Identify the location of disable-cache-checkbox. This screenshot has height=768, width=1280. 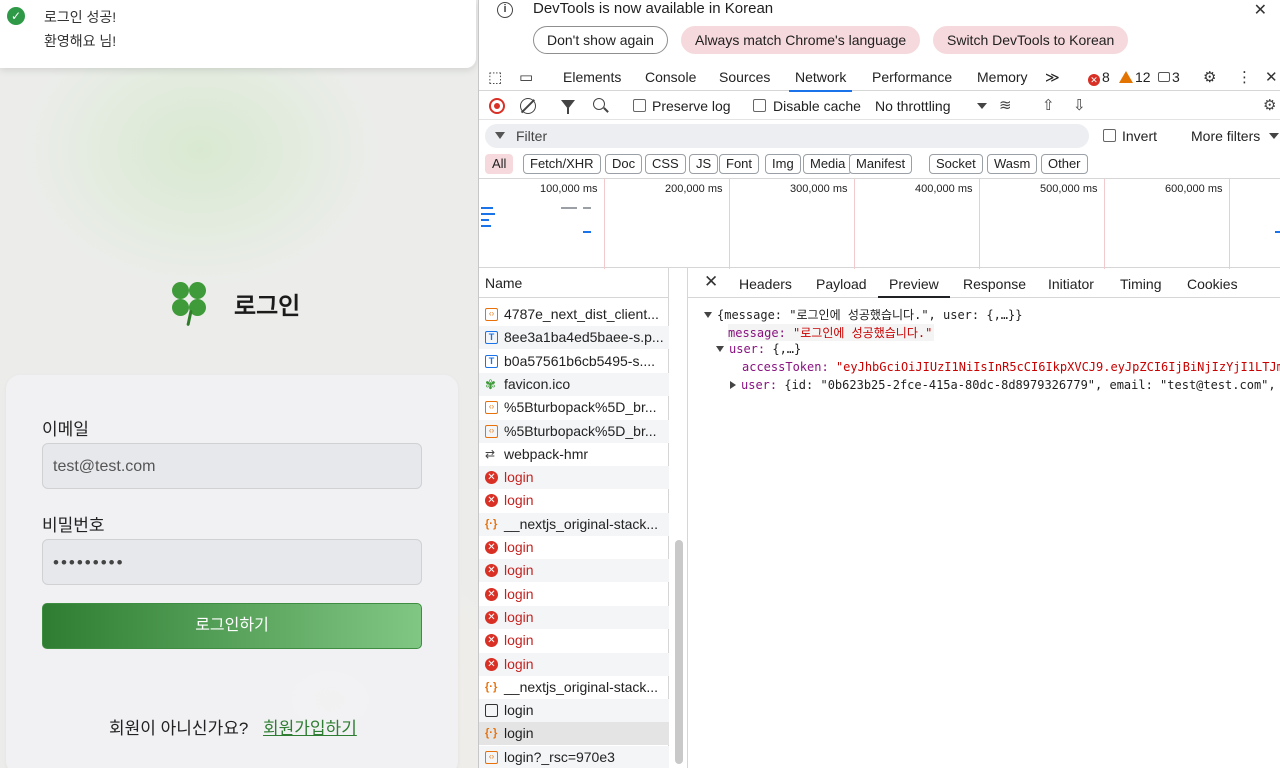
(759, 105).